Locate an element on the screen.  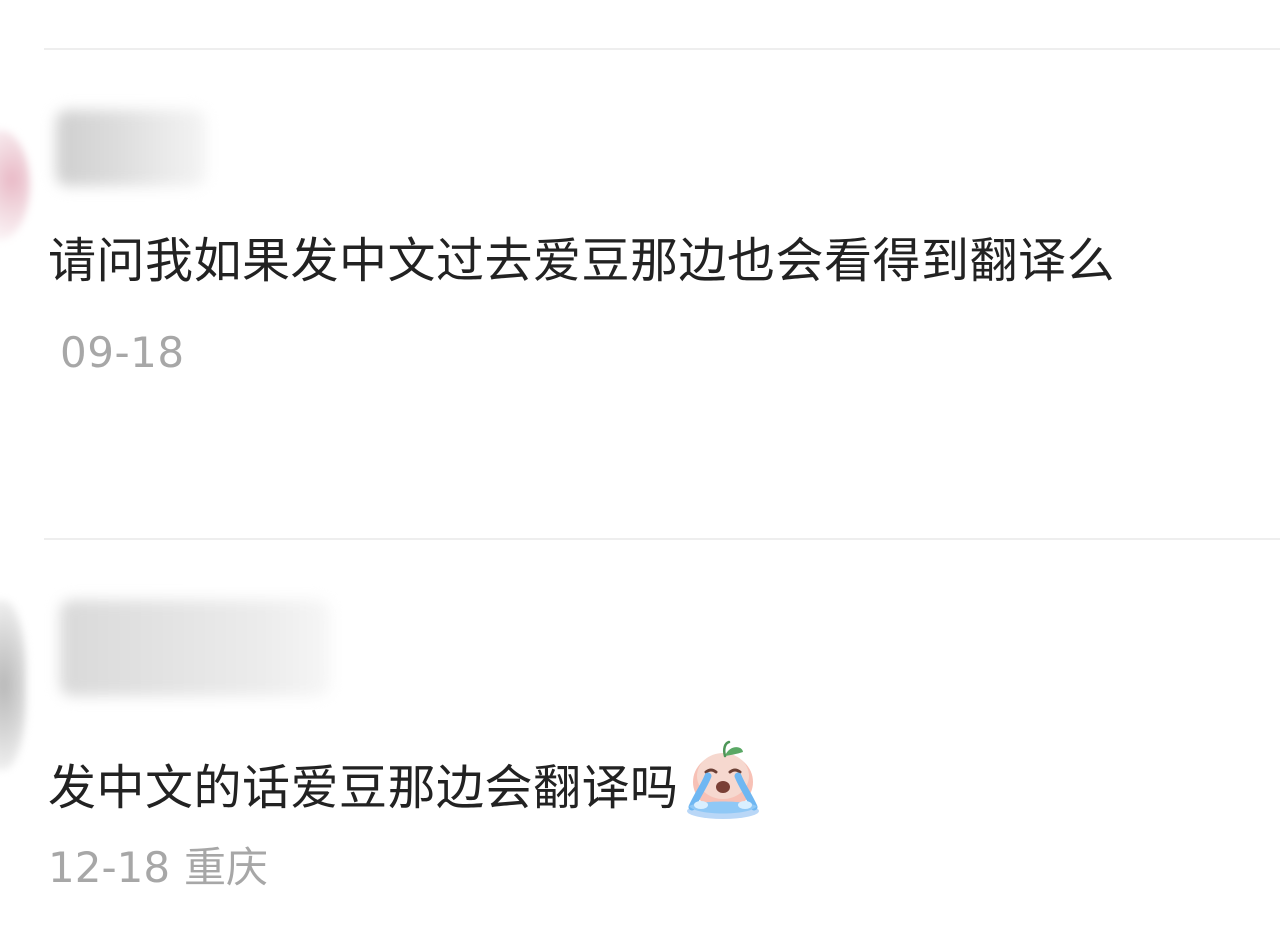
comment-location: 重庆 is located at coordinates (226, 867).